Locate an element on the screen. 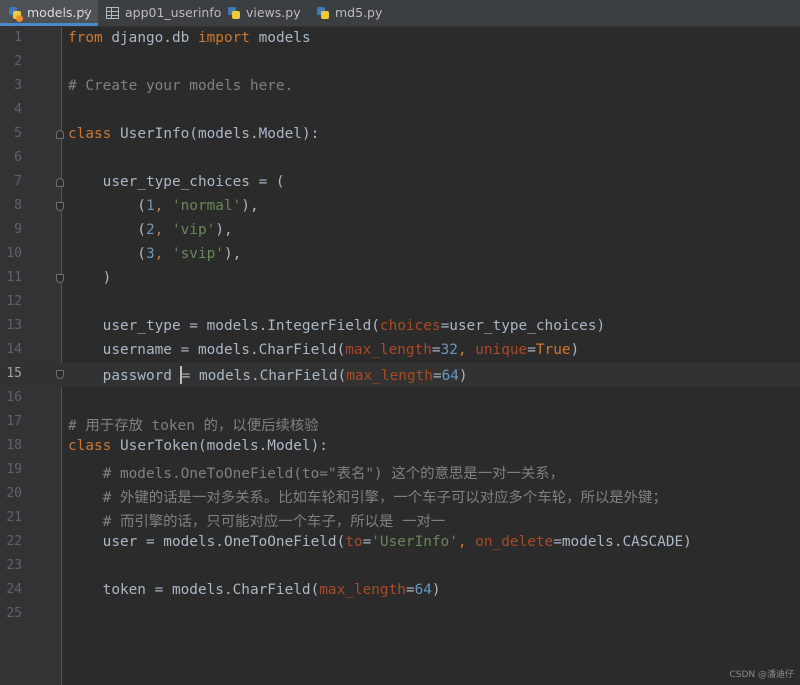 This screenshot has height=685, width=800. code-line: 16 is located at coordinates (400, 399).